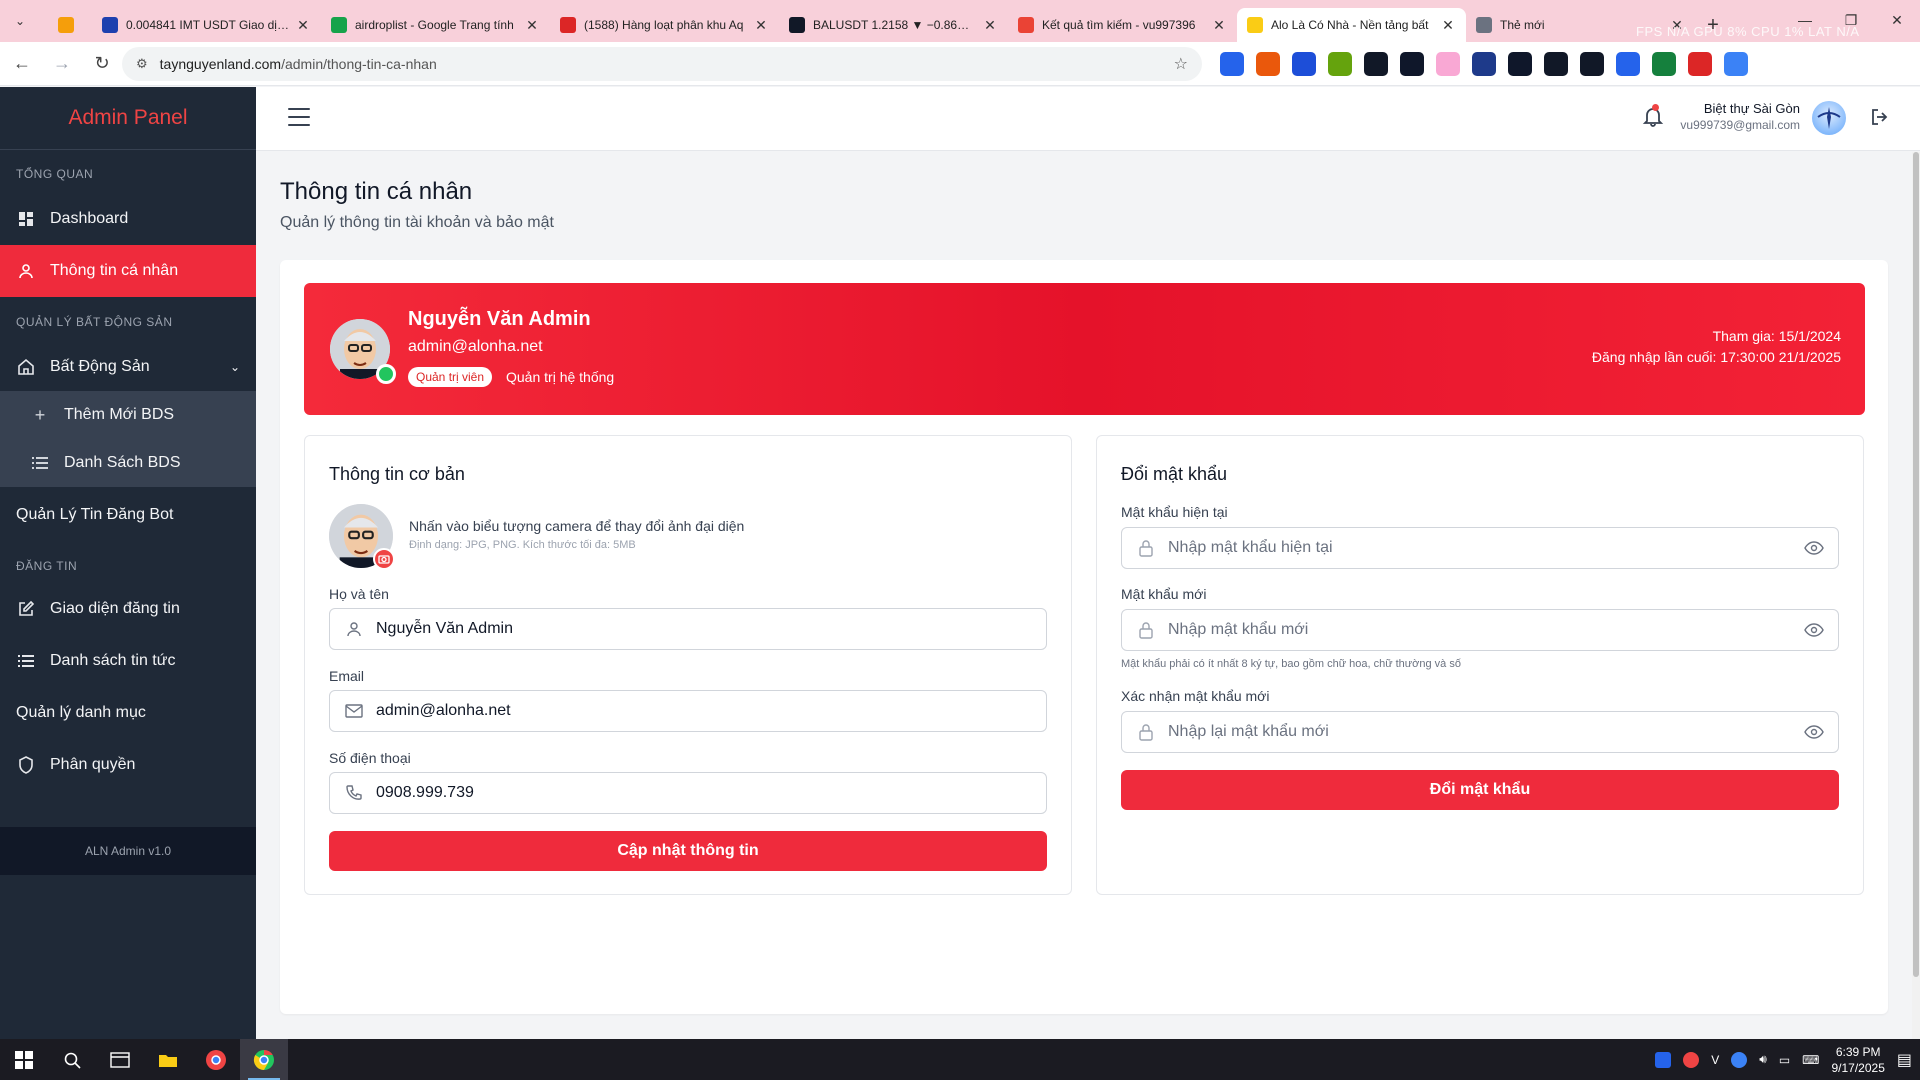  What do you see at coordinates (114, 270) in the screenshot?
I see `sidebar-item-label: Thông tin cá nhân` at bounding box center [114, 270].